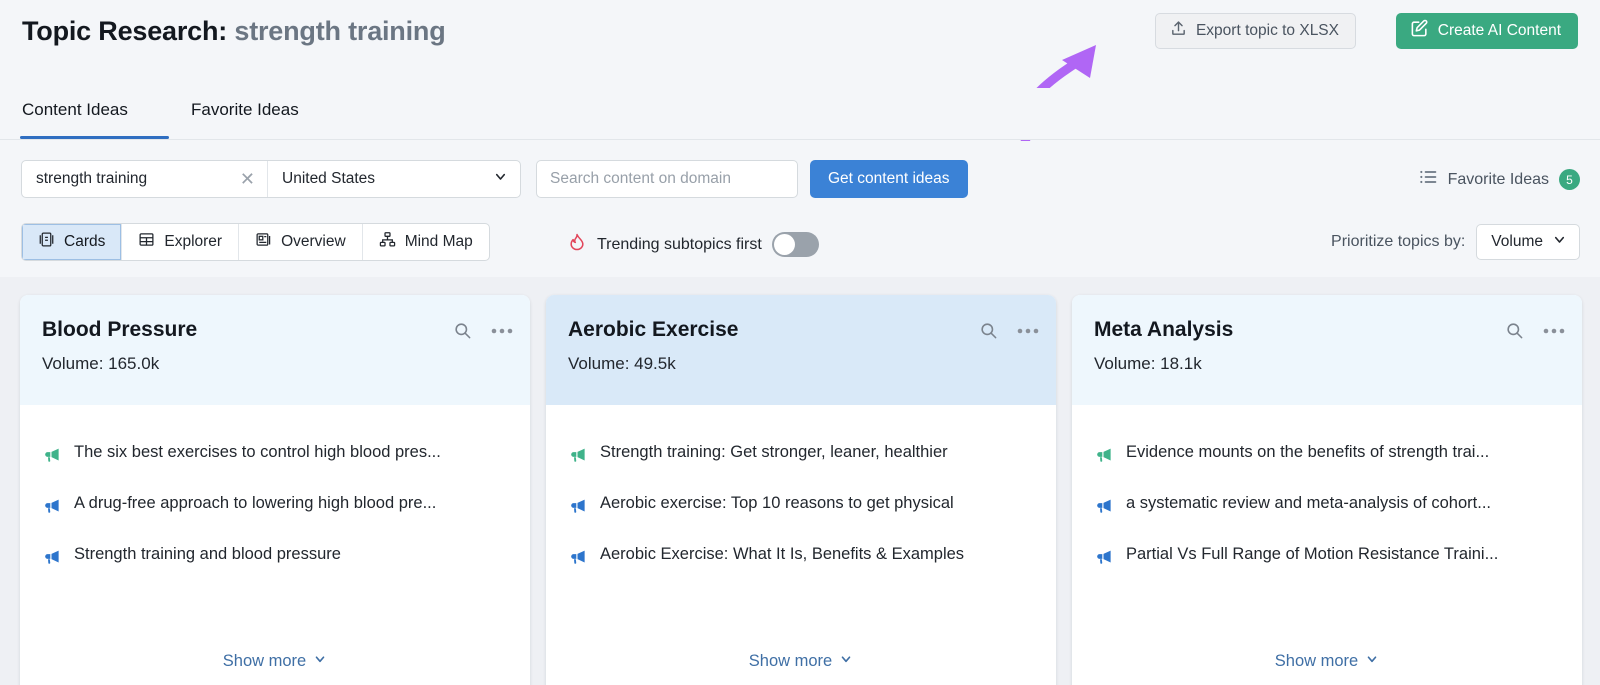  I want to click on view-mode-explorer: Explorer, so click(181, 242).